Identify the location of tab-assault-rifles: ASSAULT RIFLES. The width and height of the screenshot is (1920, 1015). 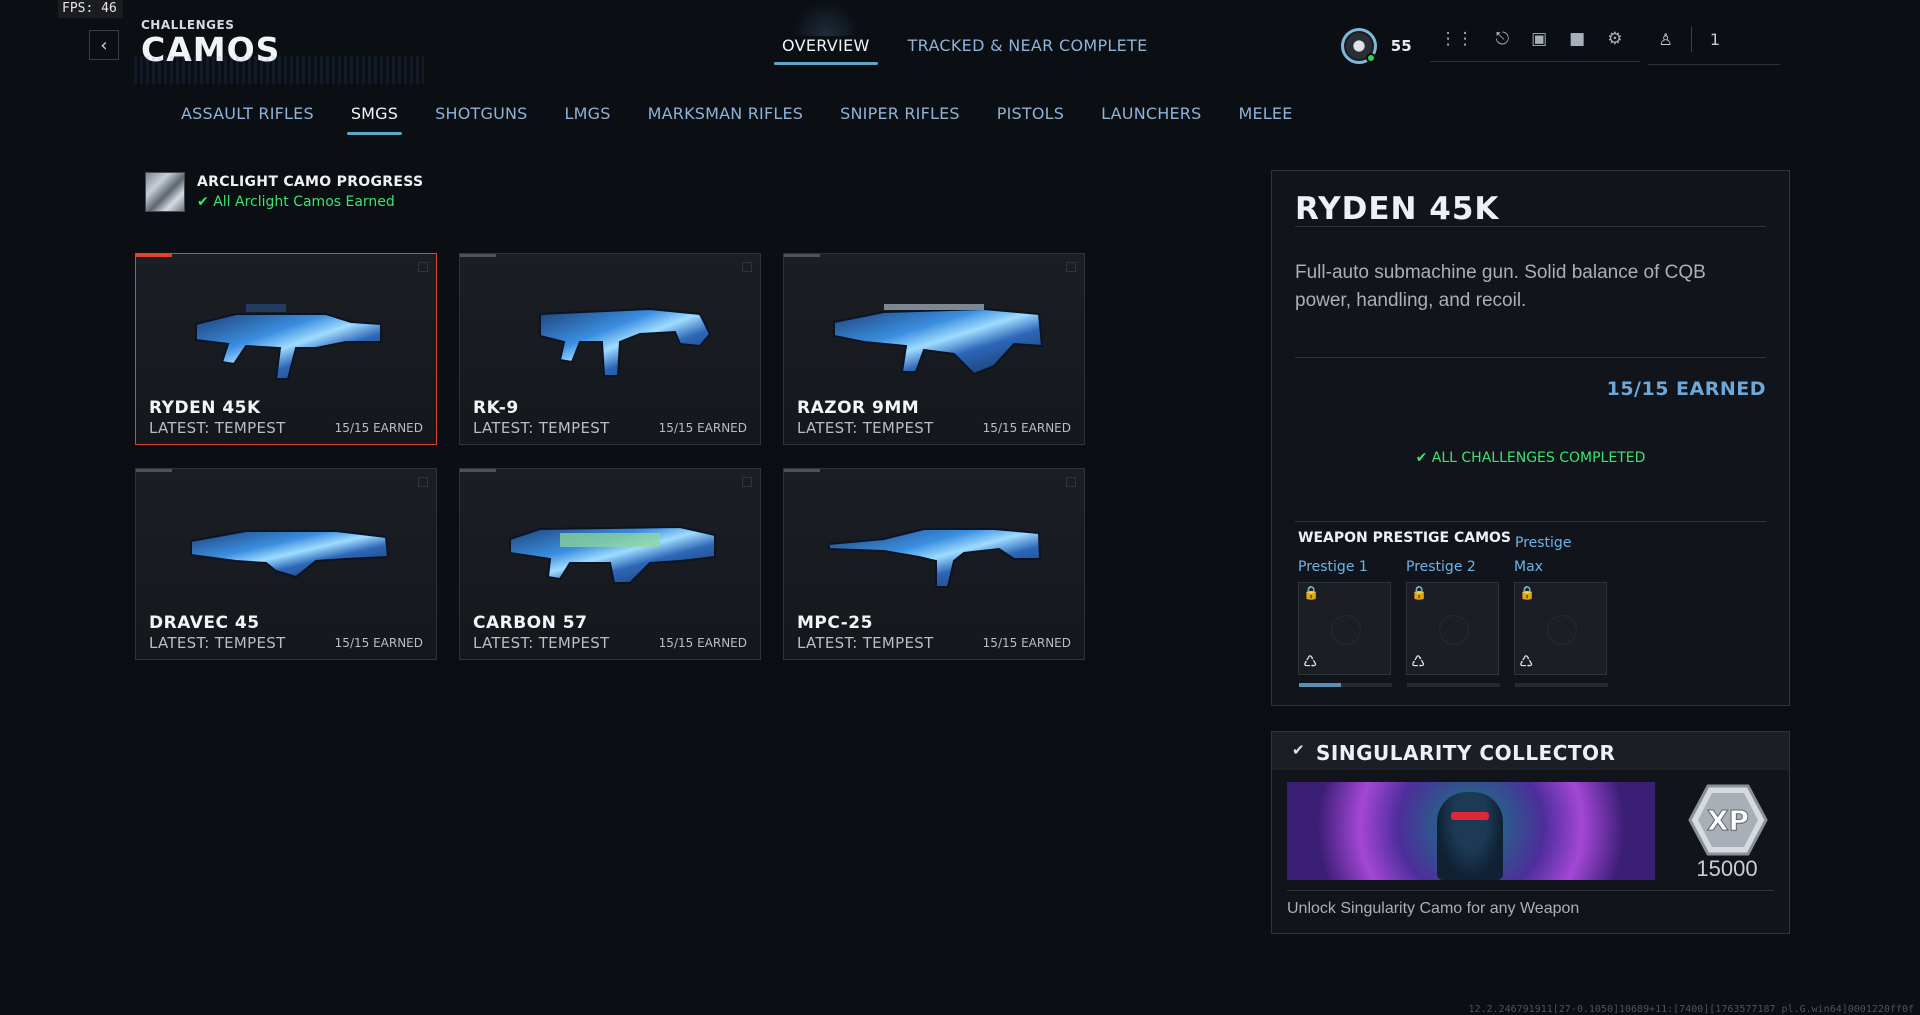
(247, 113).